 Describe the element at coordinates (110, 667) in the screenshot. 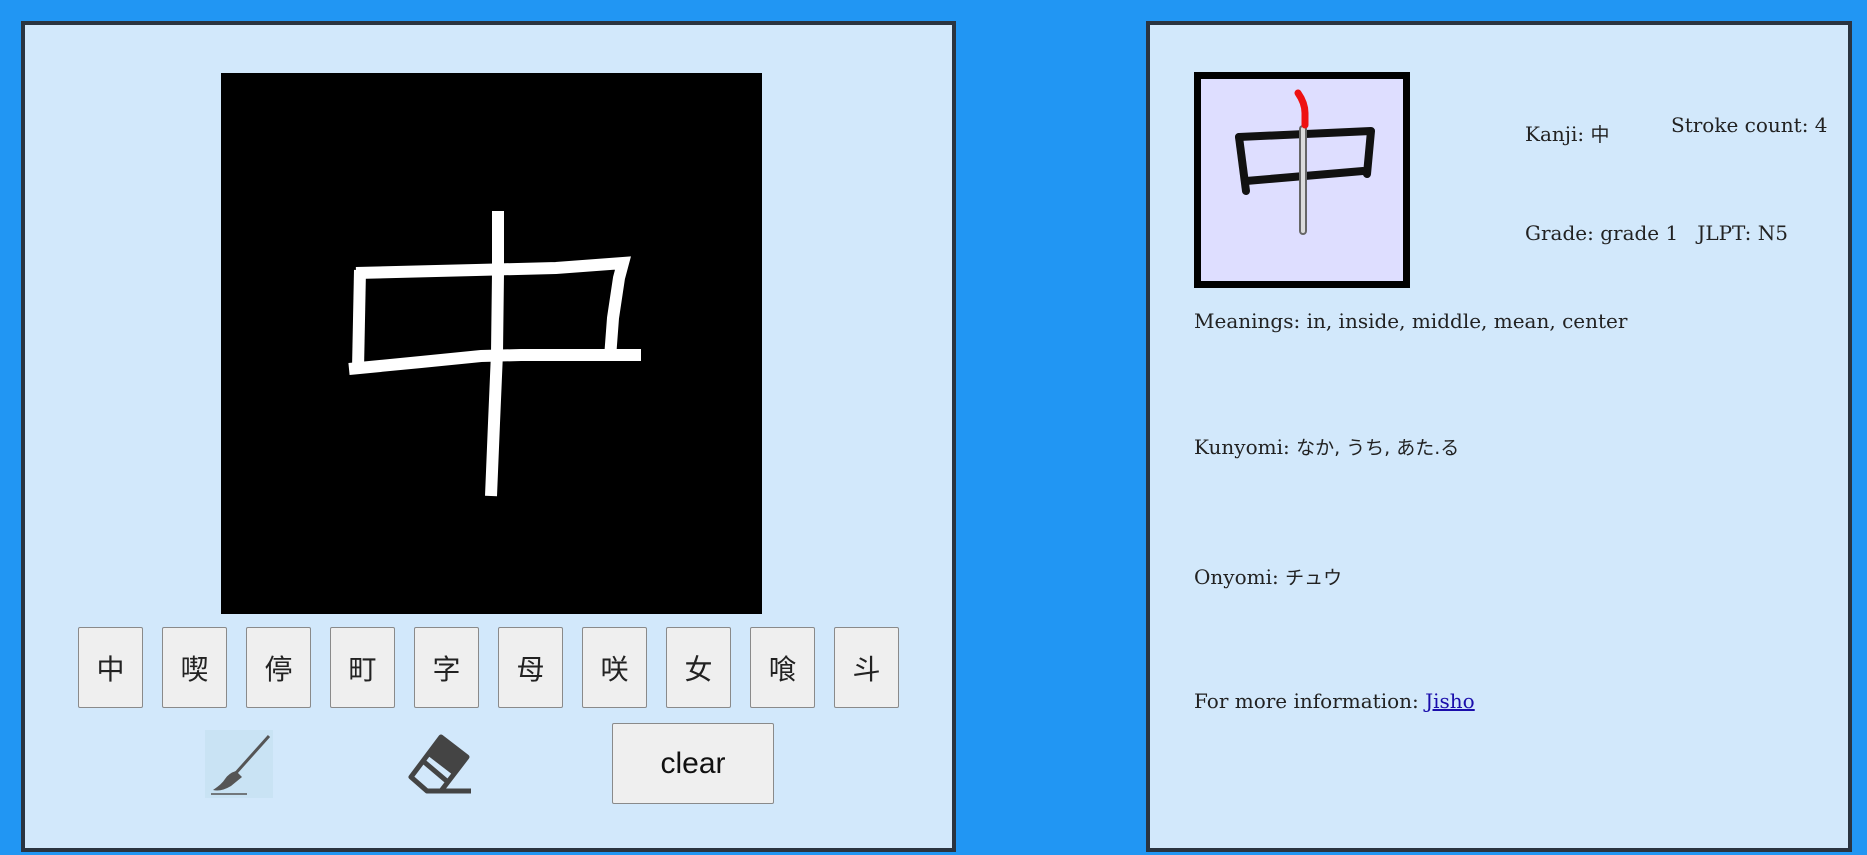

I see `candidate-button: 中` at that location.